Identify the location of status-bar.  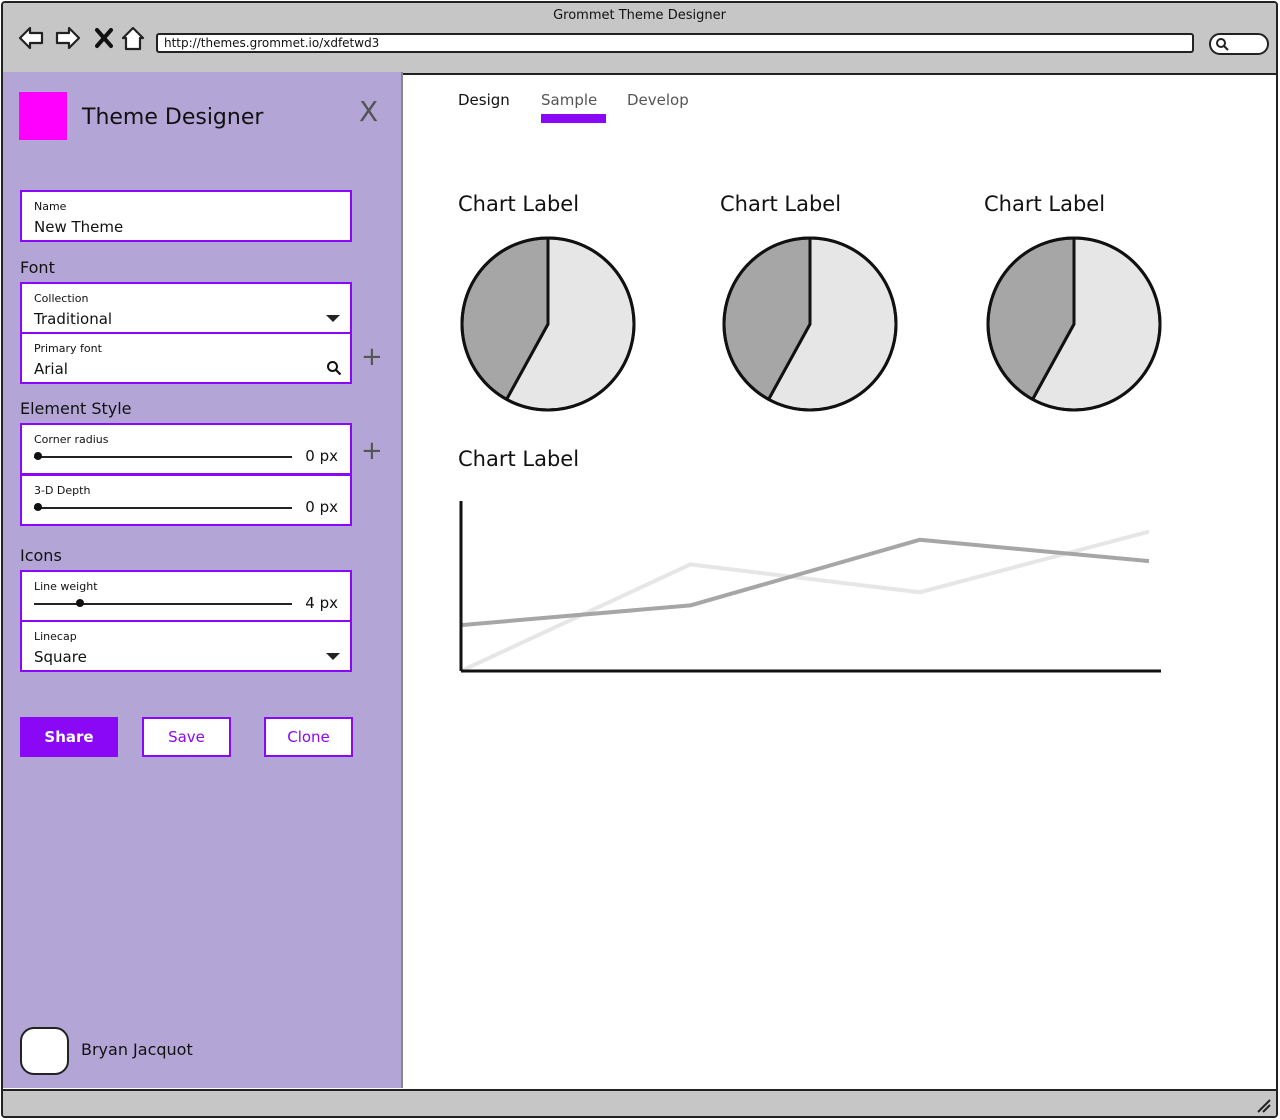
(639, 1102).